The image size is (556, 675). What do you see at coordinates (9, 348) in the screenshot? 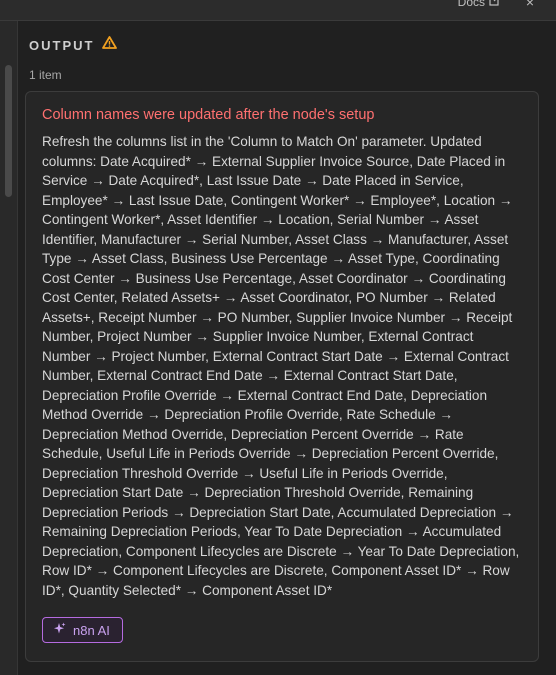
I see `left-panel-edge` at bounding box center [9, 348].